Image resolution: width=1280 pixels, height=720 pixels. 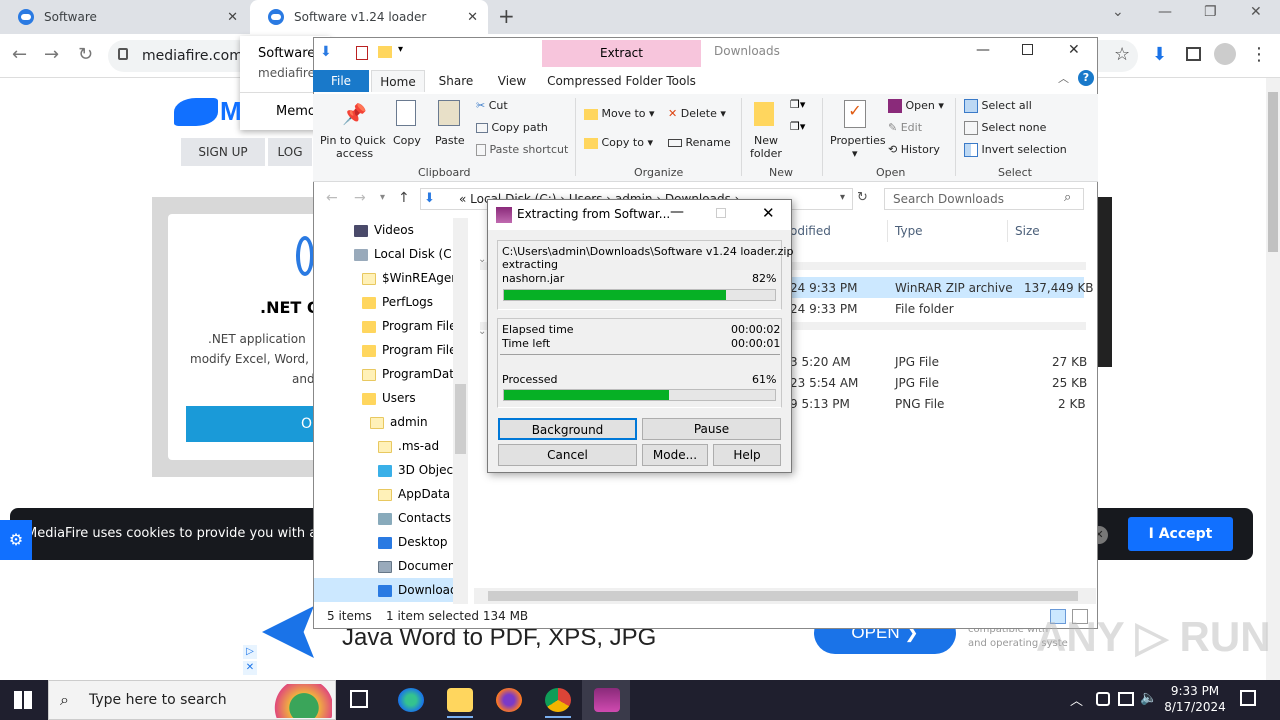 What do you see at coordinates (407, 254) in the screenshot?
I see `tree-item-local-disk: Local Disk (C:)` at bounding box center [407, 254].